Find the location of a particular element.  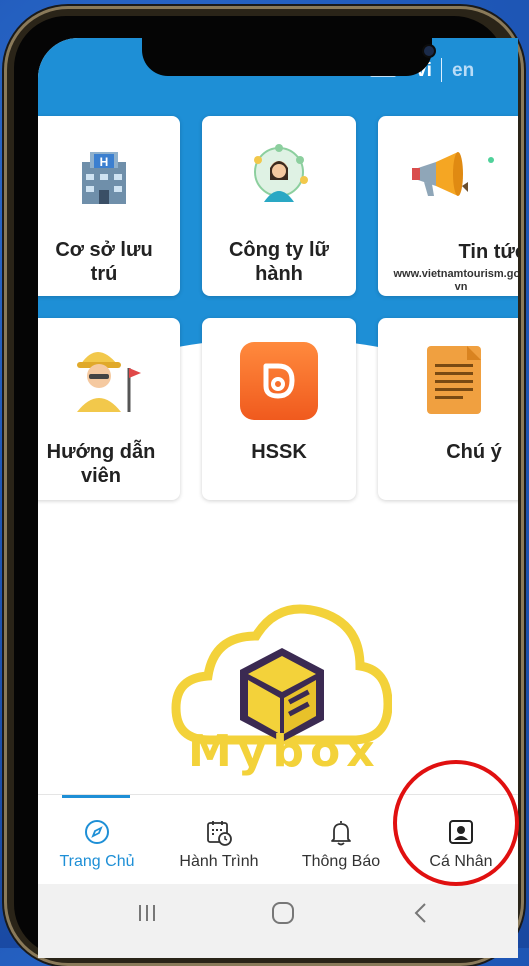

menu-card-hssk: HSSK is located at coordinates (279, 409).